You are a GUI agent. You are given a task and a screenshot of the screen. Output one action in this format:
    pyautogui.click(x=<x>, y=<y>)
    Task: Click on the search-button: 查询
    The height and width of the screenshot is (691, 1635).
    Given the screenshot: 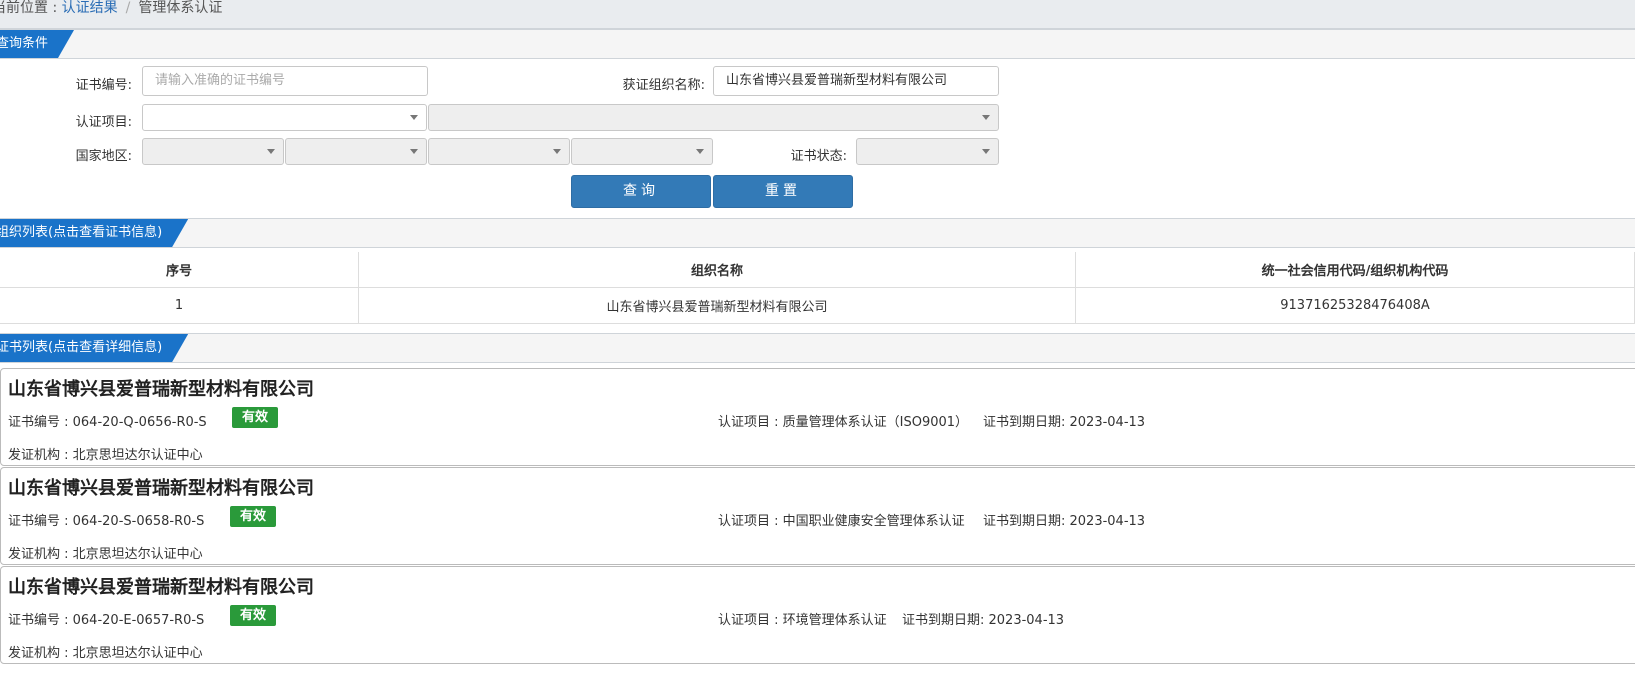 What is the action you would take?
    pyautogui.click(x=641, y=191)
    